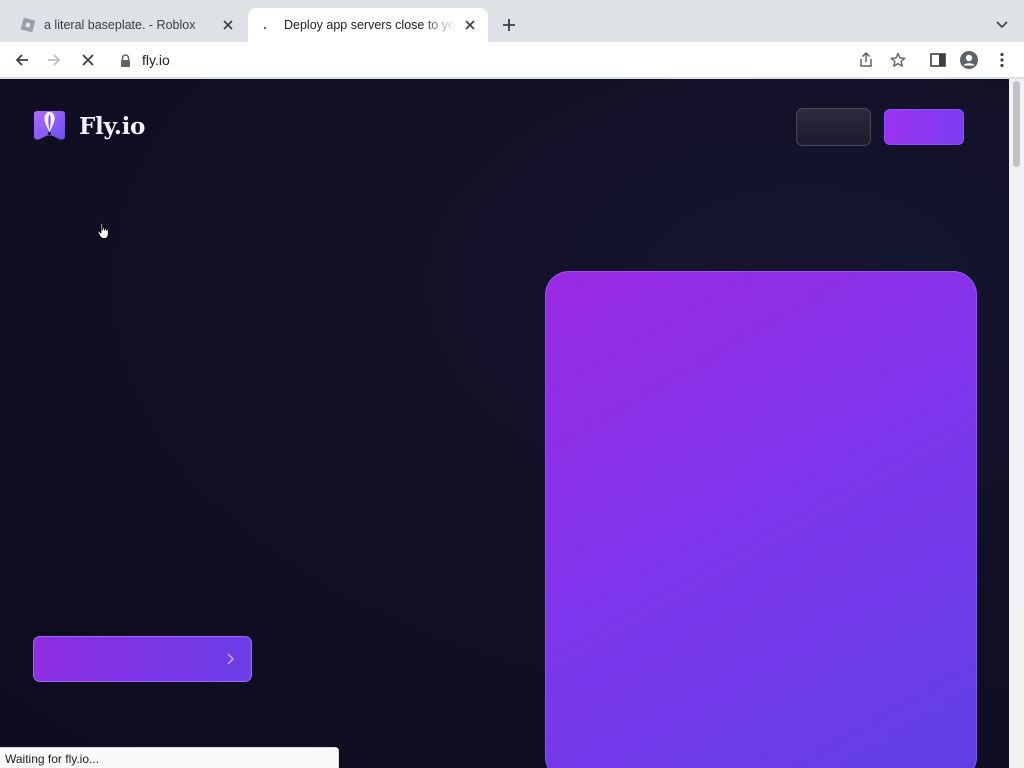 The width and height of the screenshot is (1024, 768). Describe the element at coordinates (969, 60) in the screenshot. I see `profile-avatar-icon` at that location.